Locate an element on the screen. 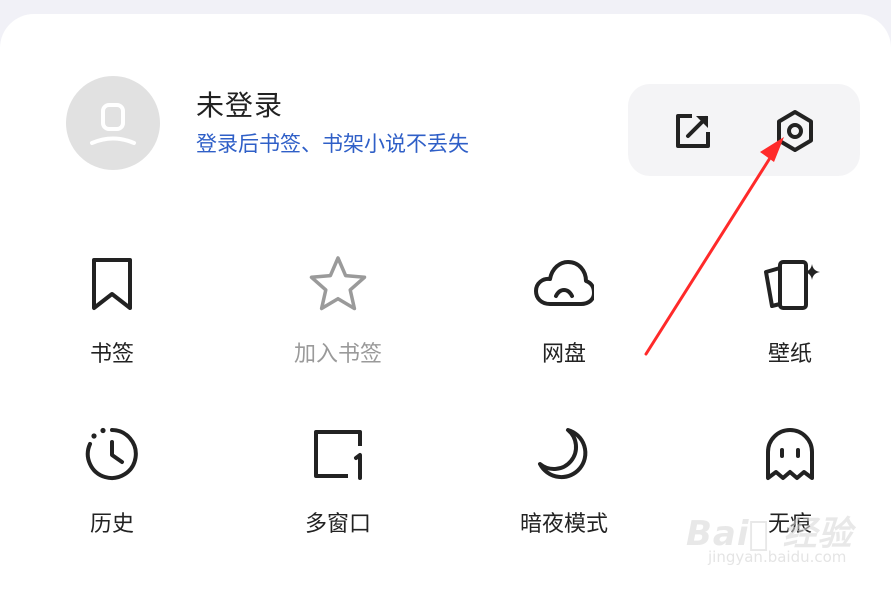  user-silhouette-icon is located at coordinates (113, 124).